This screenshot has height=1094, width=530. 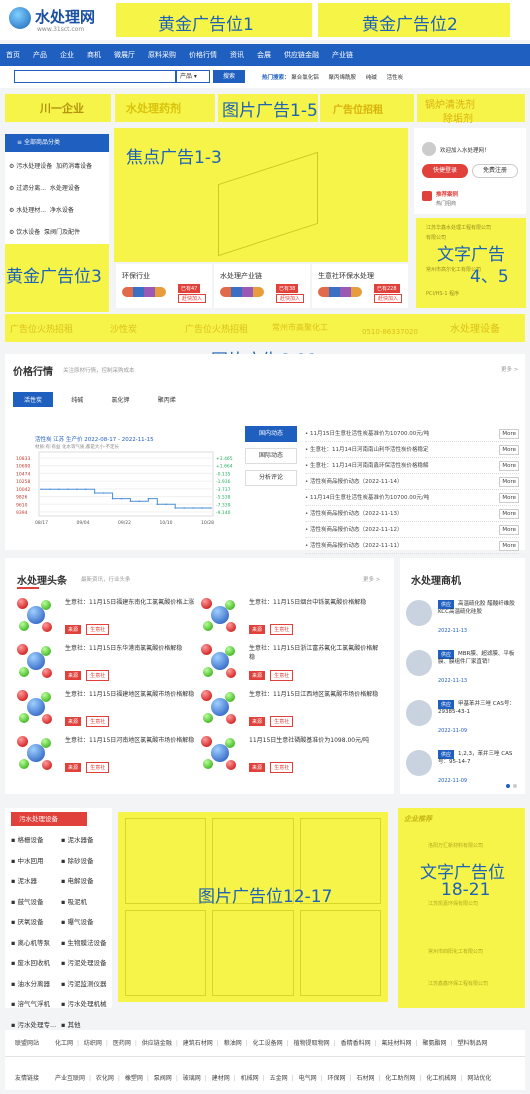 I want to click on equipment-item: ▪ 曝气设备, so click(x=83, y=922).